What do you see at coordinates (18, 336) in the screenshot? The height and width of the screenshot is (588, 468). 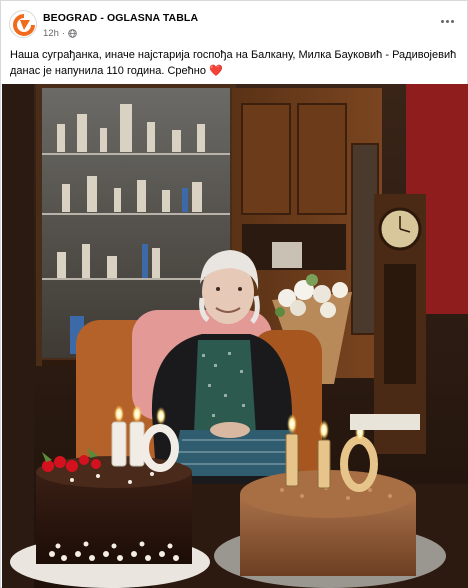 I see `left-shadow` at bounding box center [18, 336].